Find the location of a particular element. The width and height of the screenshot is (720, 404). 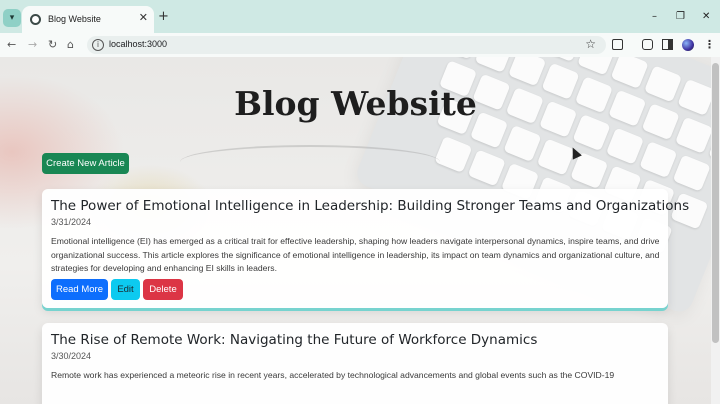

bookmark-star-icon: ☆ is located at coordinates (590, 44).